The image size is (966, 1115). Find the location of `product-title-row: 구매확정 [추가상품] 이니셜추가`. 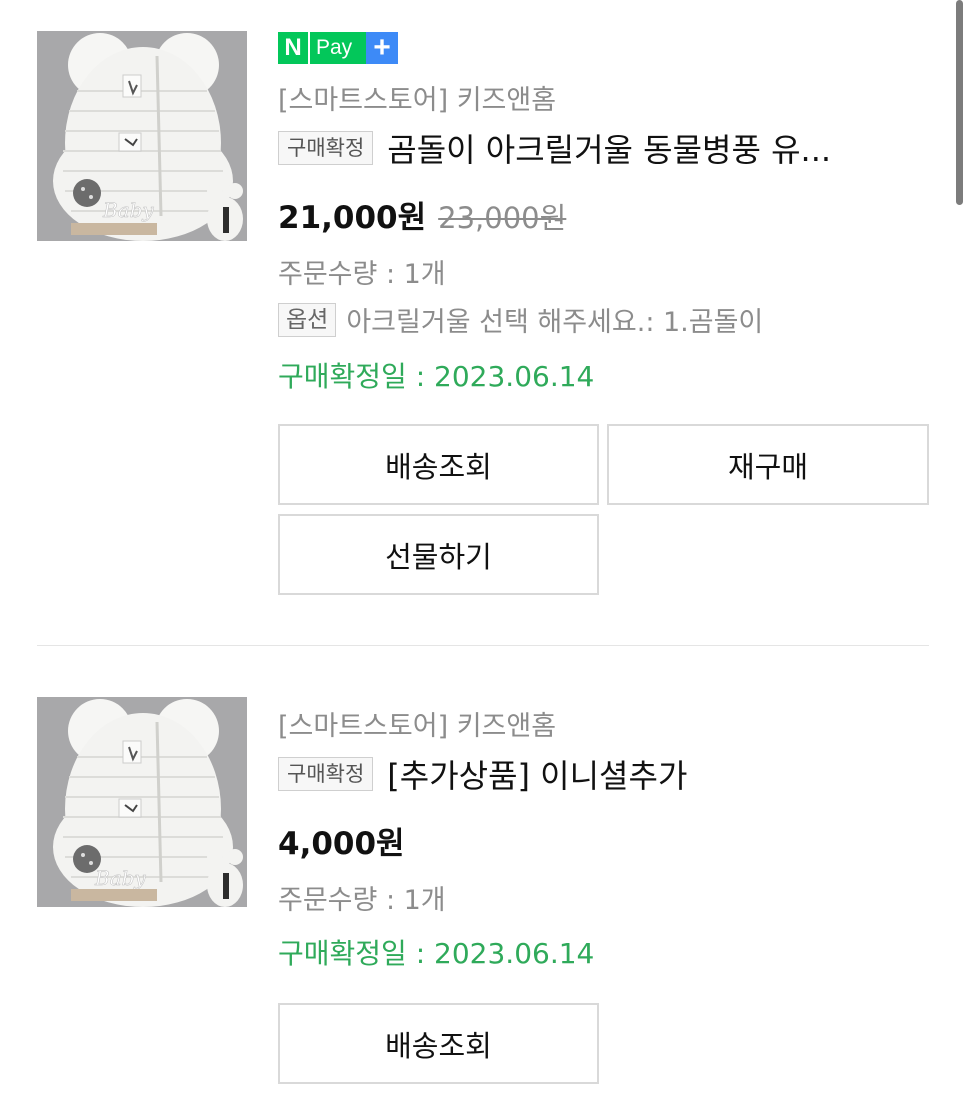

product-title-row: 구매확정 [추가상품] 이니셜추가 is located at coordinates (607, 774).